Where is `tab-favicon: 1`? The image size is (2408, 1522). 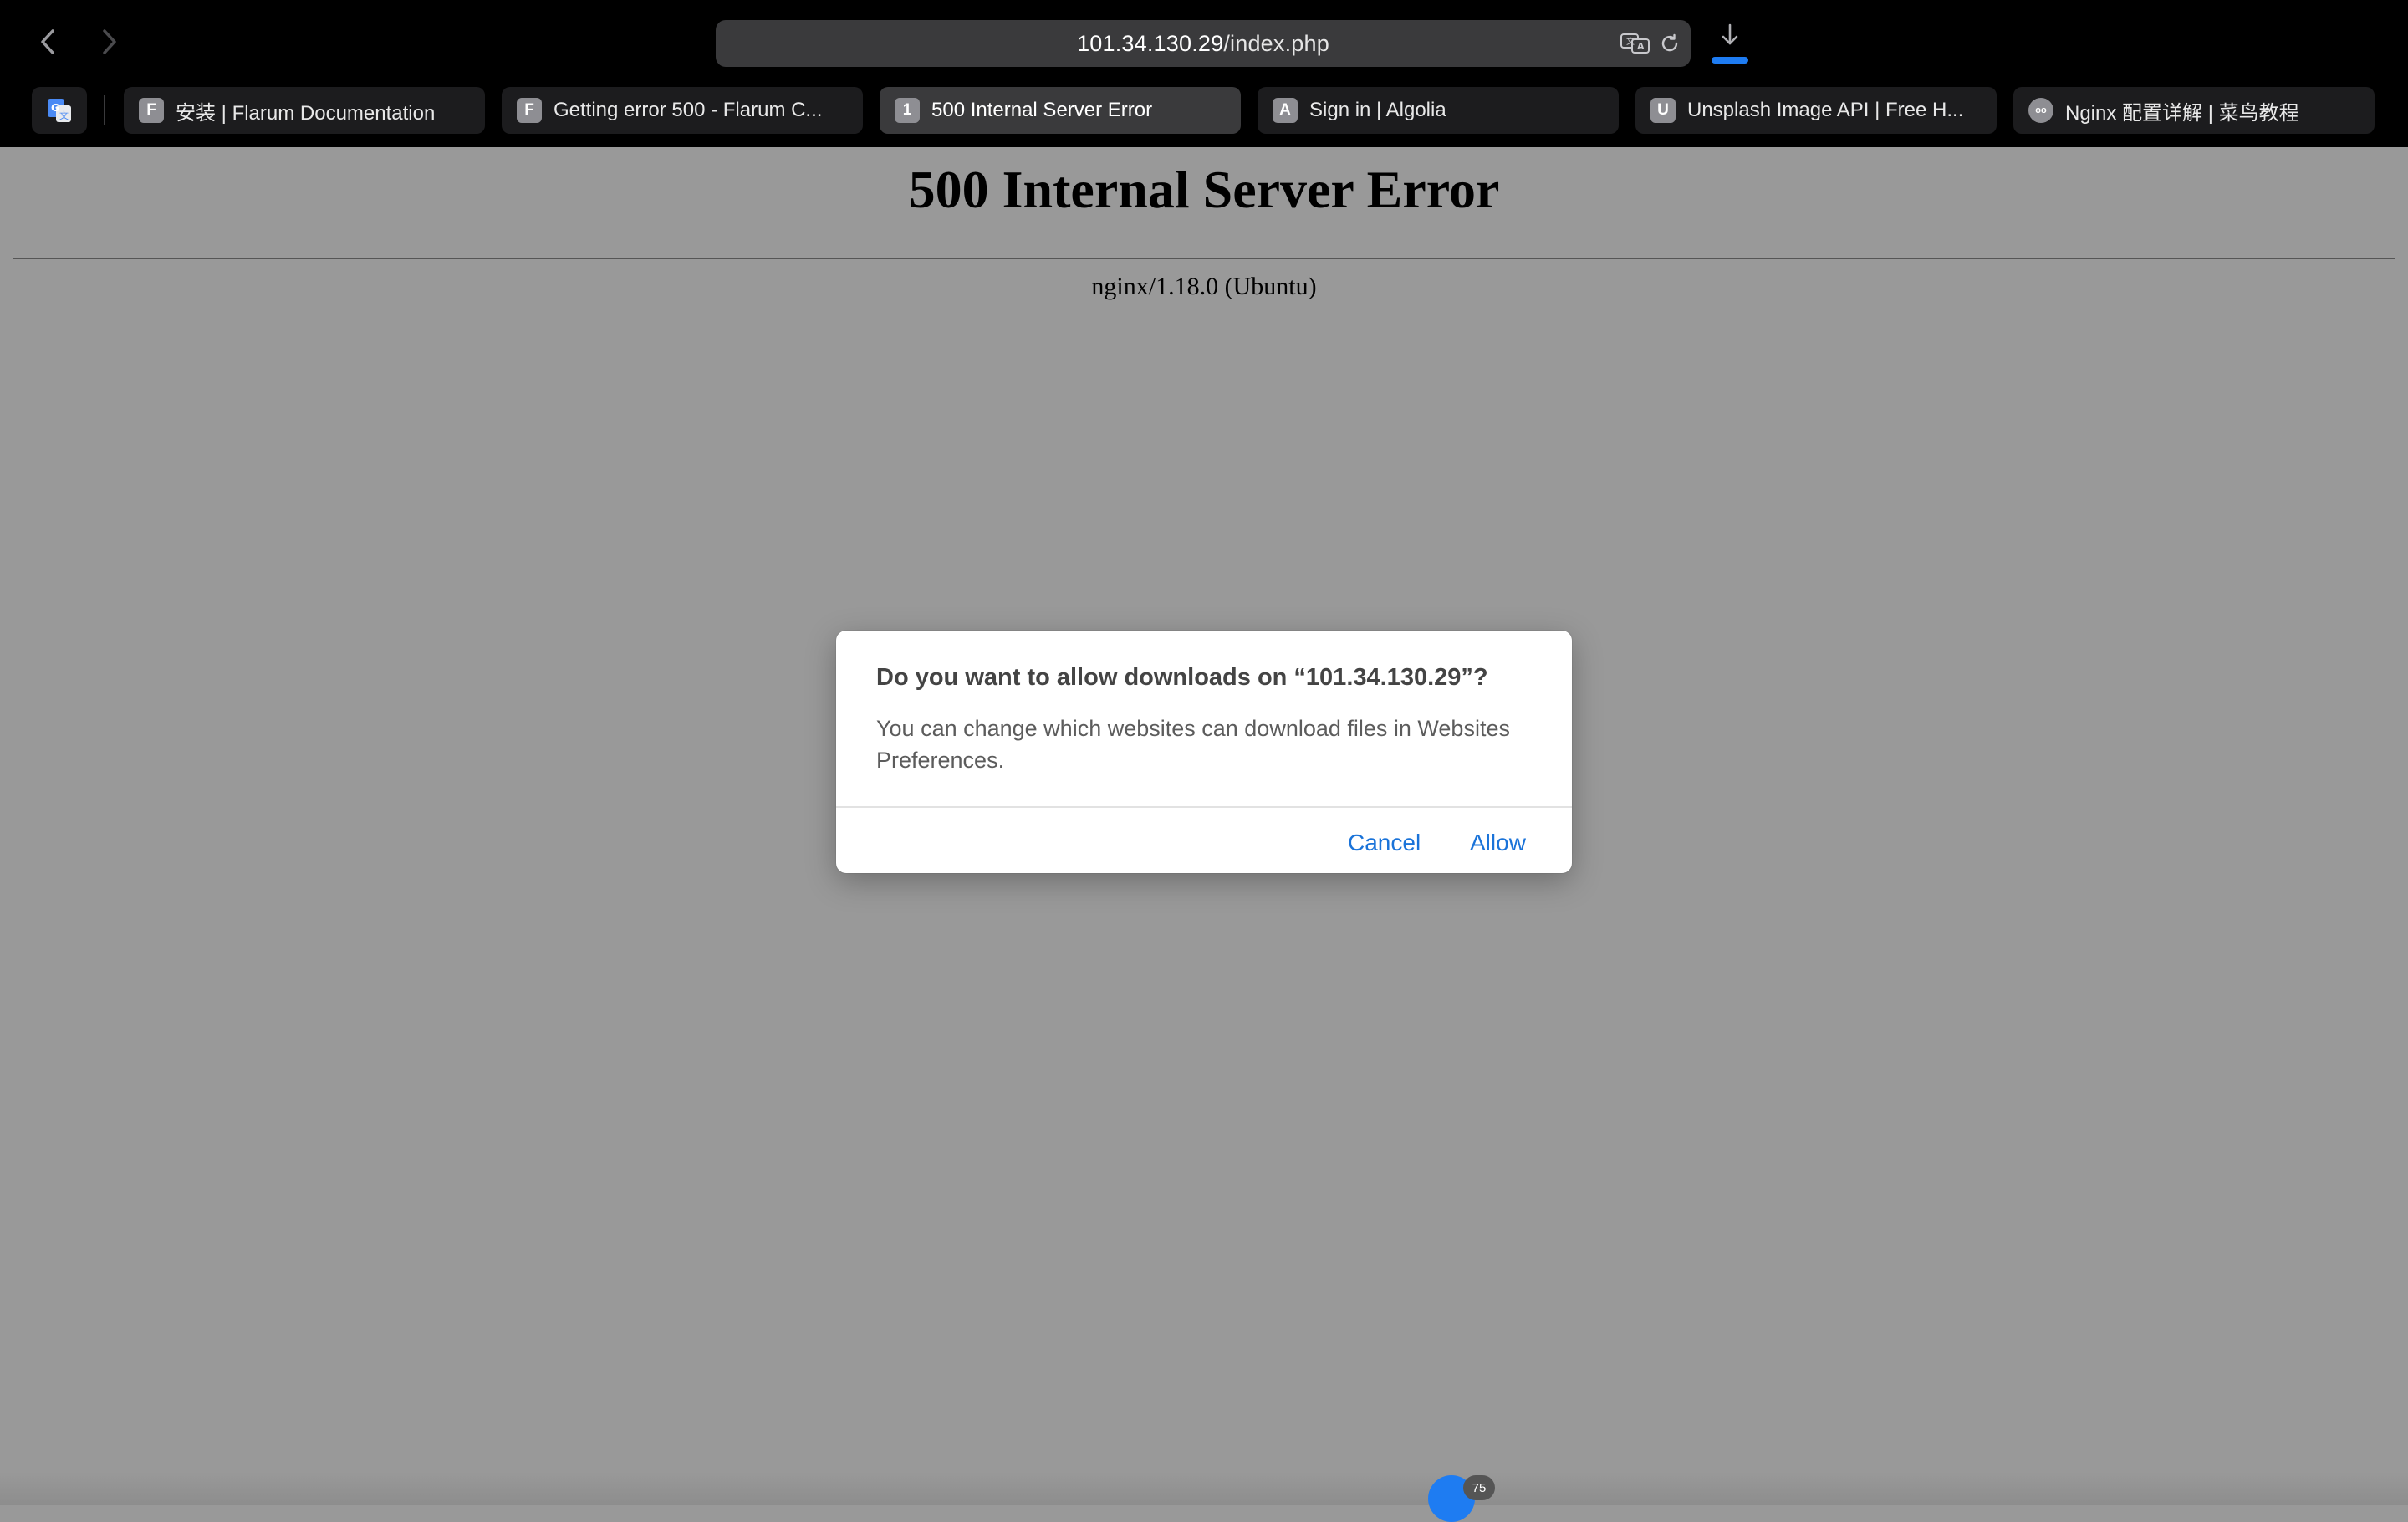 tab-favicon: 1 is located at coordinates (908, 111).